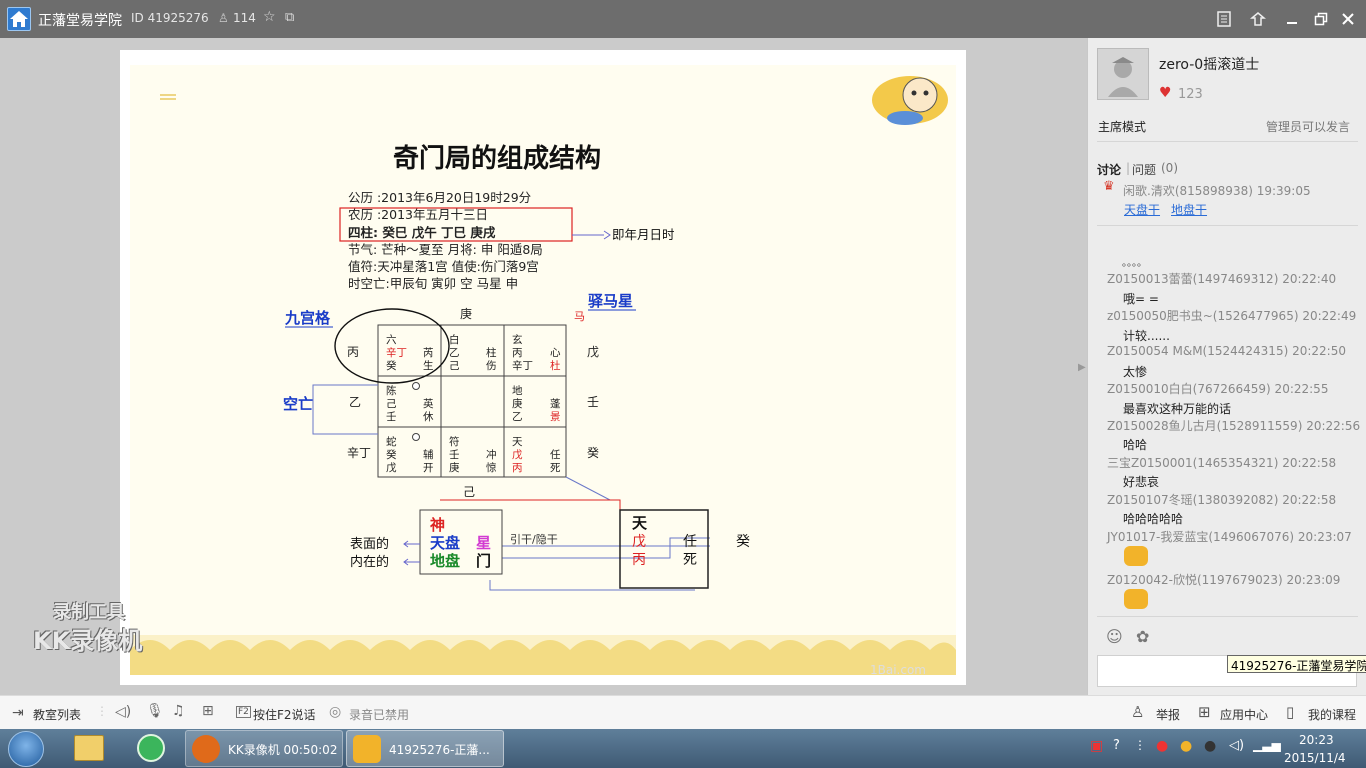 This screenshot has height=768, width=1366. What do you see at coordinates (1292, 19) in the screenshot?
I see `minimize-icon` at bounding box center [1292, 19].